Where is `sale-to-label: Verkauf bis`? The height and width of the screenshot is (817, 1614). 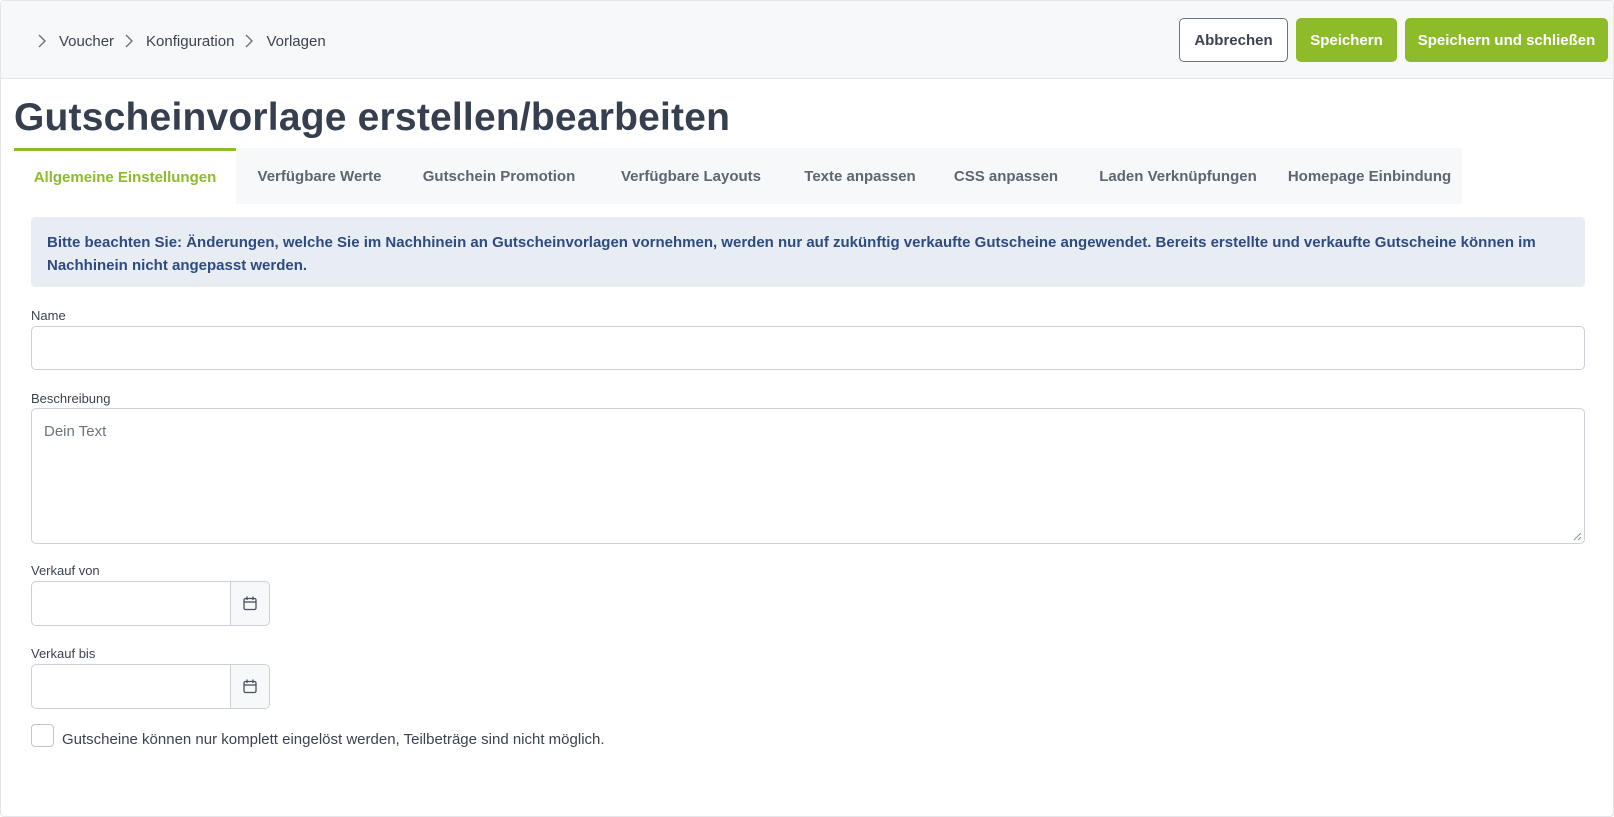 sale-to-label: Verkauf bis is located at coordinates (63, 653).